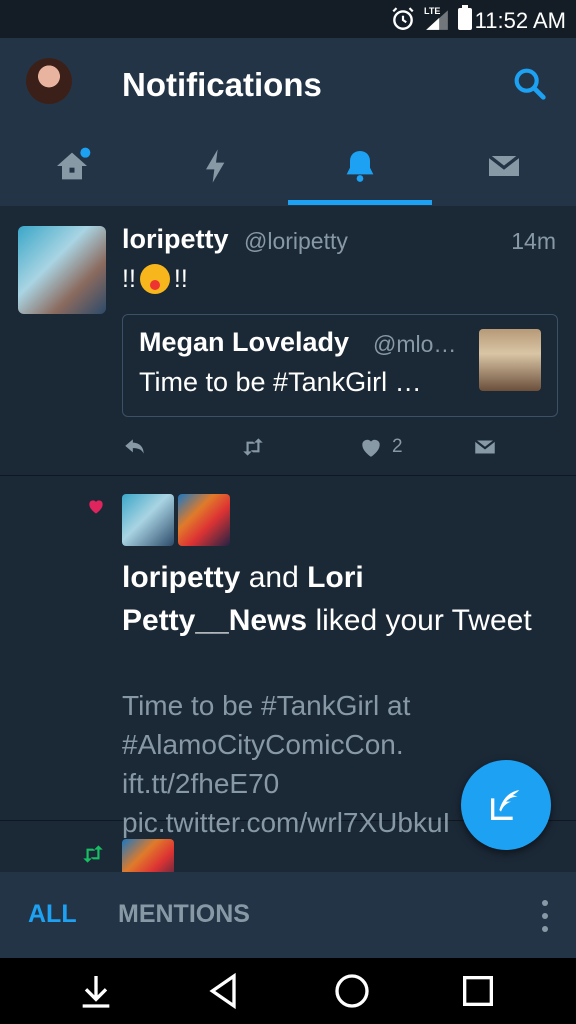  What do you see at coordinates (288, 991) in the screenshot?
I see `system-nav-bar` at bounding box center [288, 991].